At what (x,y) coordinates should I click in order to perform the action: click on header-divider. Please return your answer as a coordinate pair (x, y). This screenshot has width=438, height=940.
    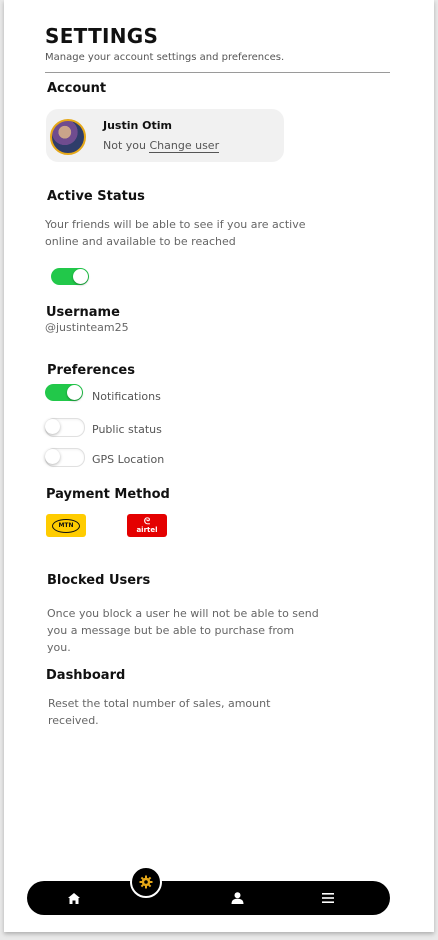
    Looking at the image, I should click on (217, 72).